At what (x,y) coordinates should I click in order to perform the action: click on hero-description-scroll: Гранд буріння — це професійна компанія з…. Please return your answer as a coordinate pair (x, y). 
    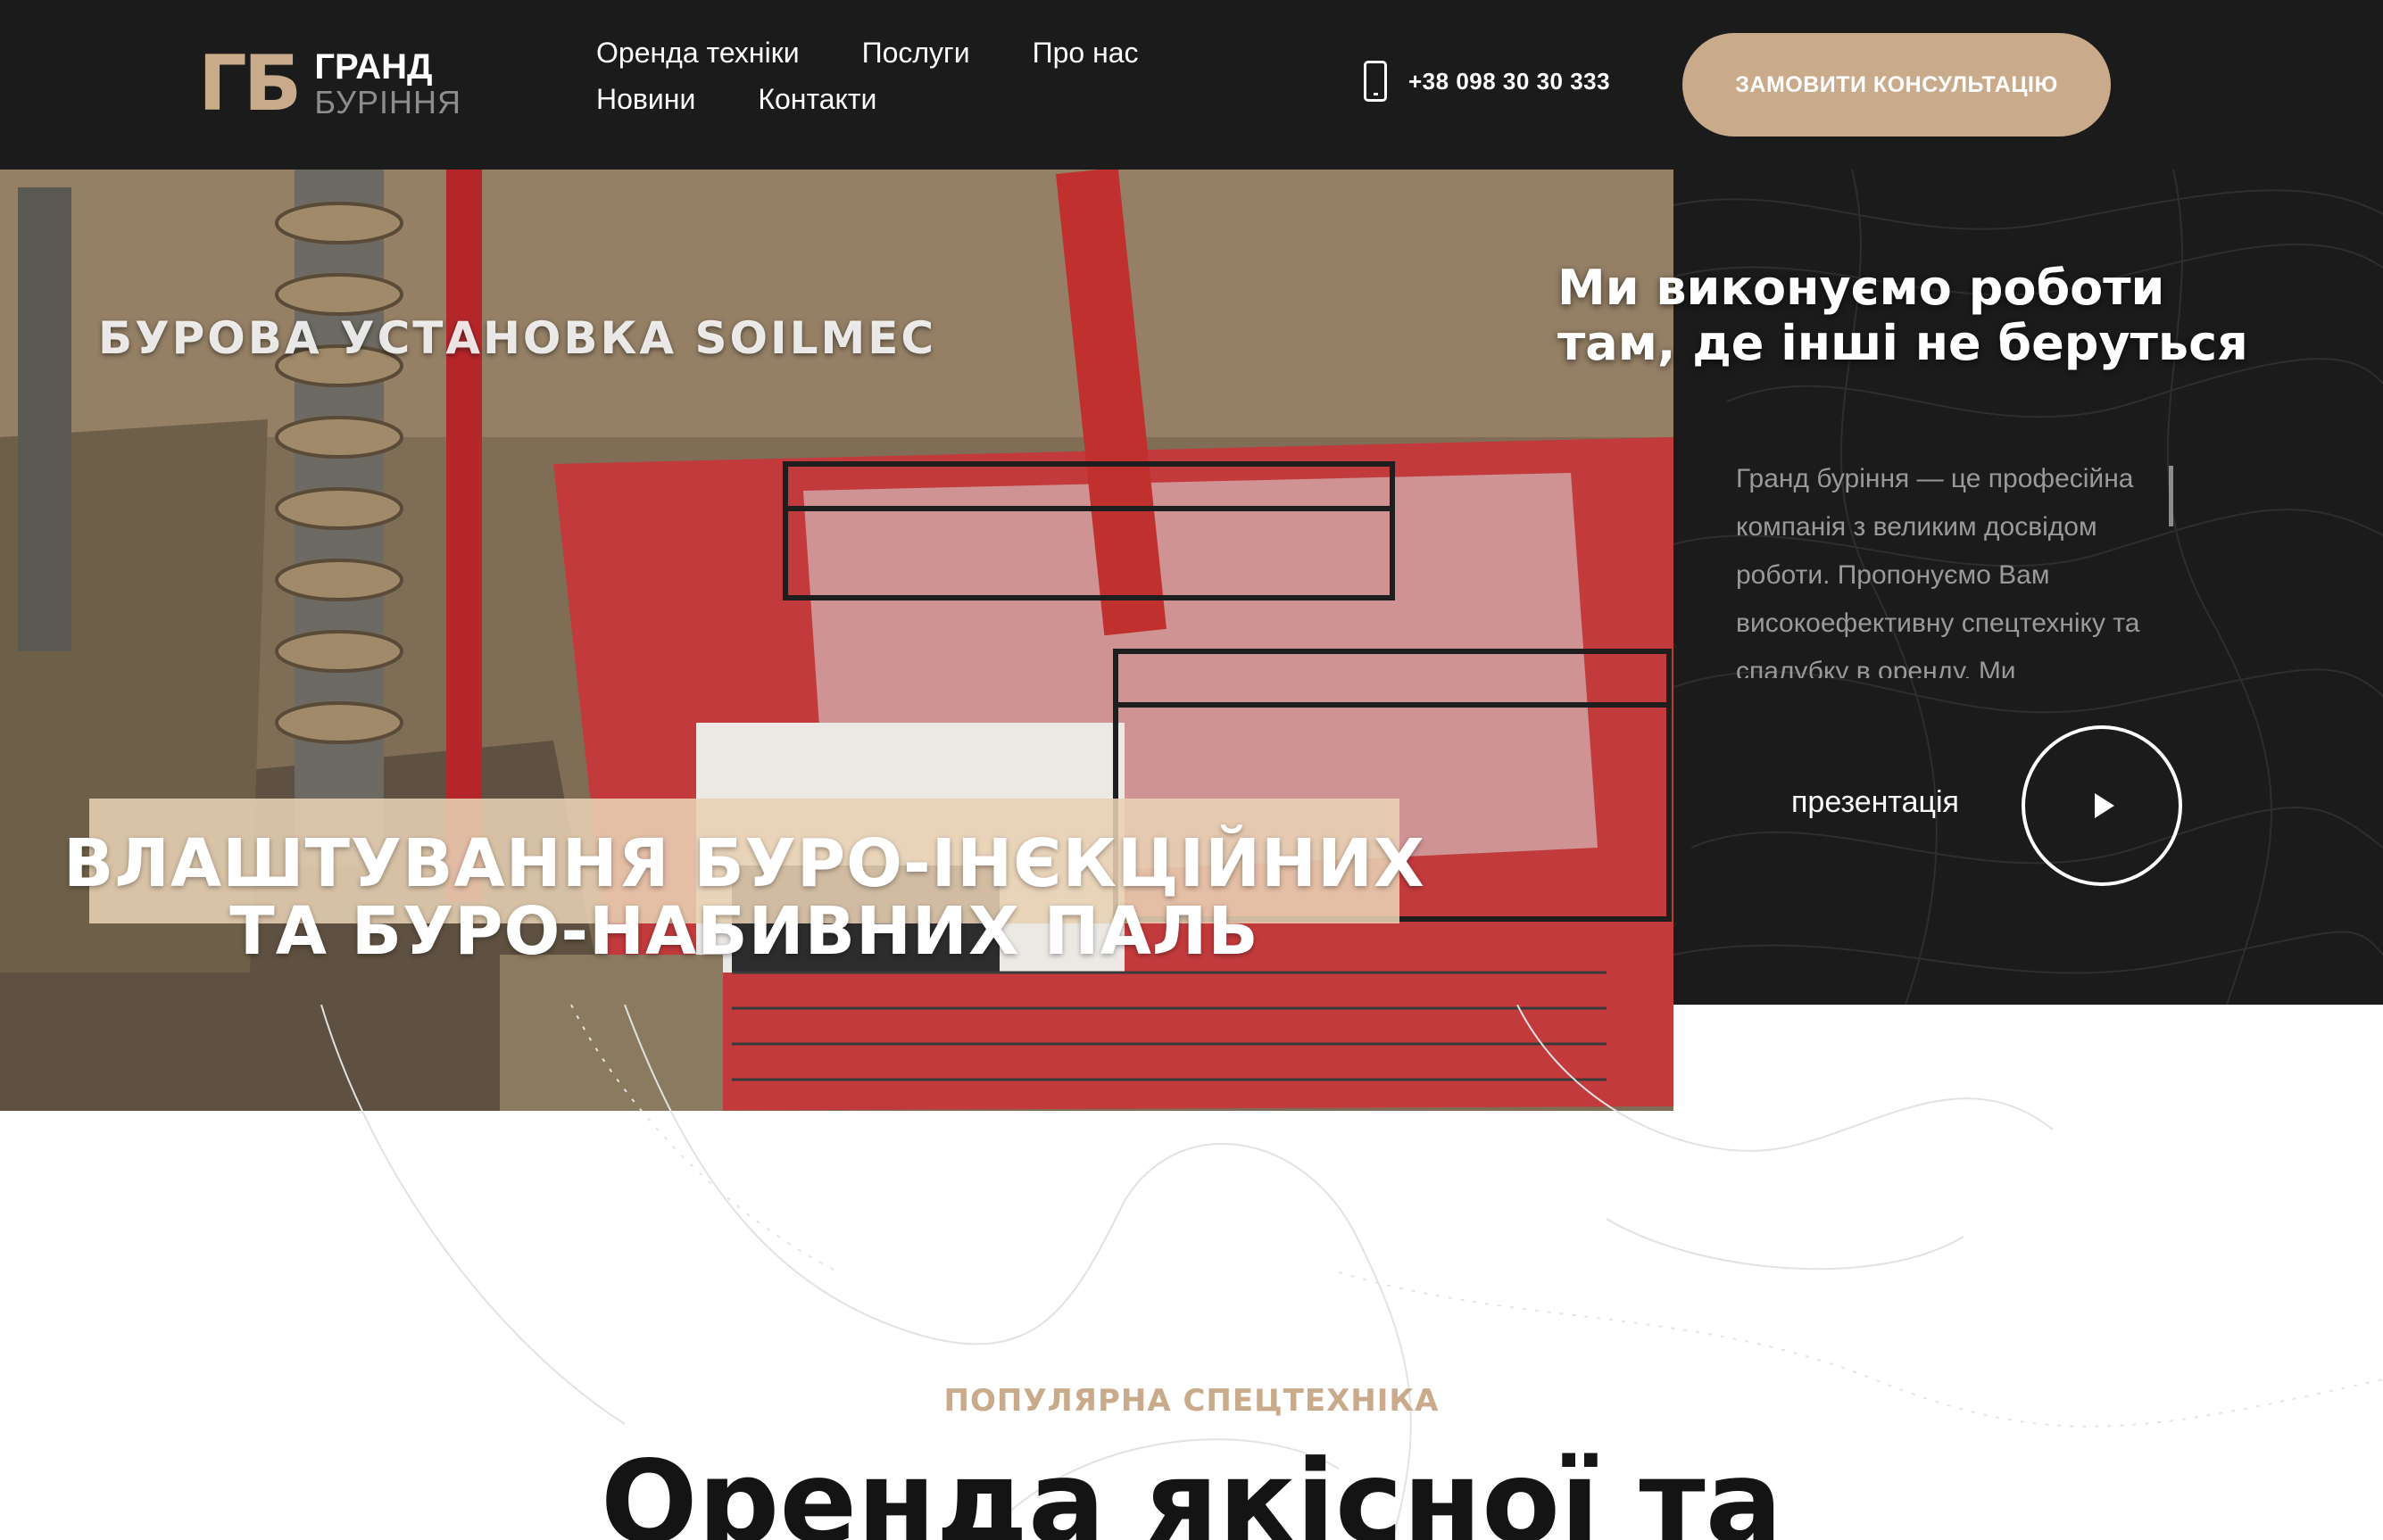
    Looking at the image, I should click on (1962, 566).